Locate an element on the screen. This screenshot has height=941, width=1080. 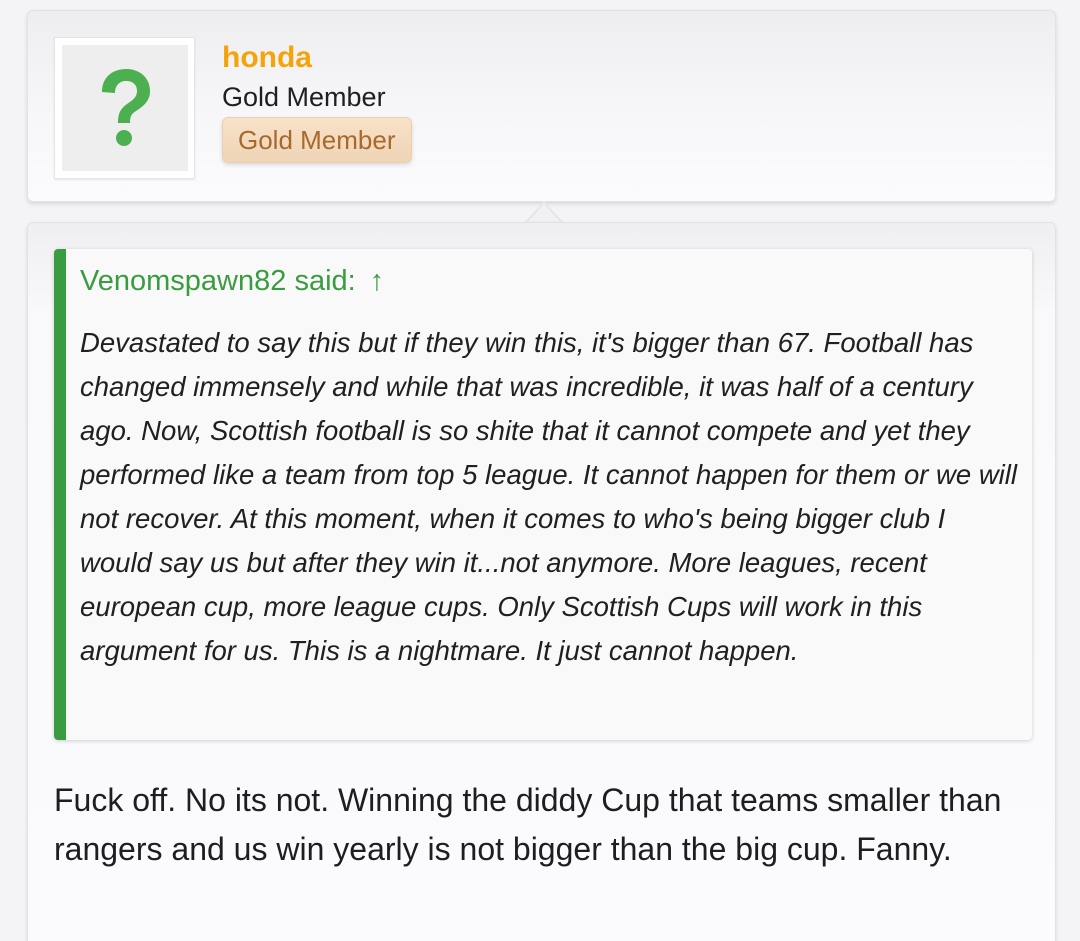
quote-said-label: said: is located at coordinates (325, 281).